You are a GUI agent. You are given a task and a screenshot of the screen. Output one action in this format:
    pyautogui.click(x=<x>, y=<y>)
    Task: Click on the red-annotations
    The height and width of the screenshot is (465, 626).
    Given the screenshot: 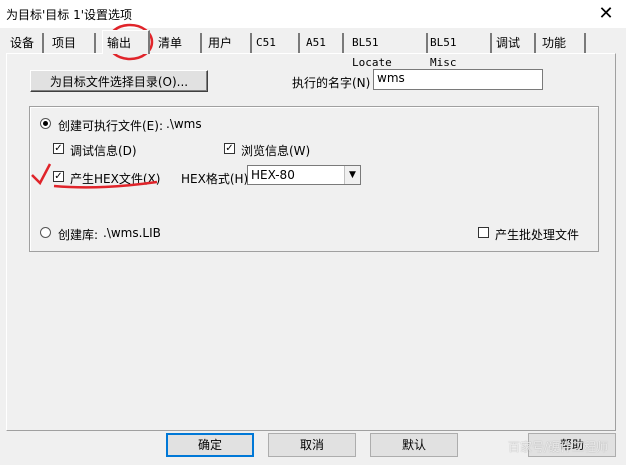 What is the action you would take?
    pyautogui.click(x=94, y=106)
    